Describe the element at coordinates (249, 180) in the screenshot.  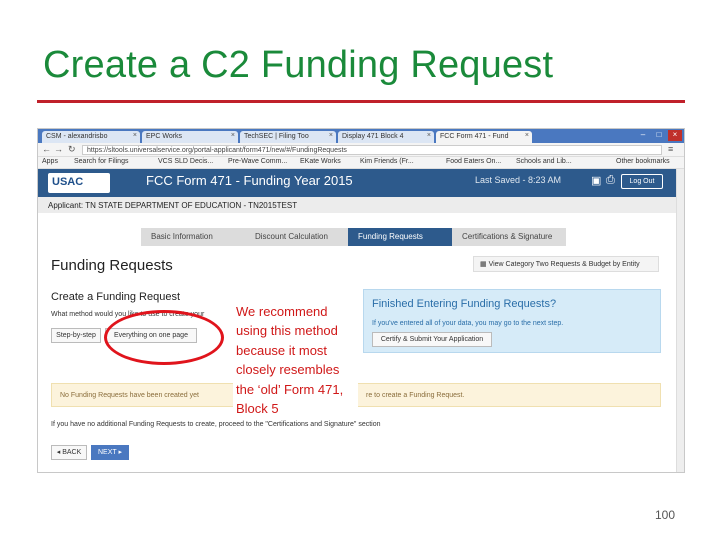
I see `form-title: FCC Form 471 - Funding Year 2015` at that location.